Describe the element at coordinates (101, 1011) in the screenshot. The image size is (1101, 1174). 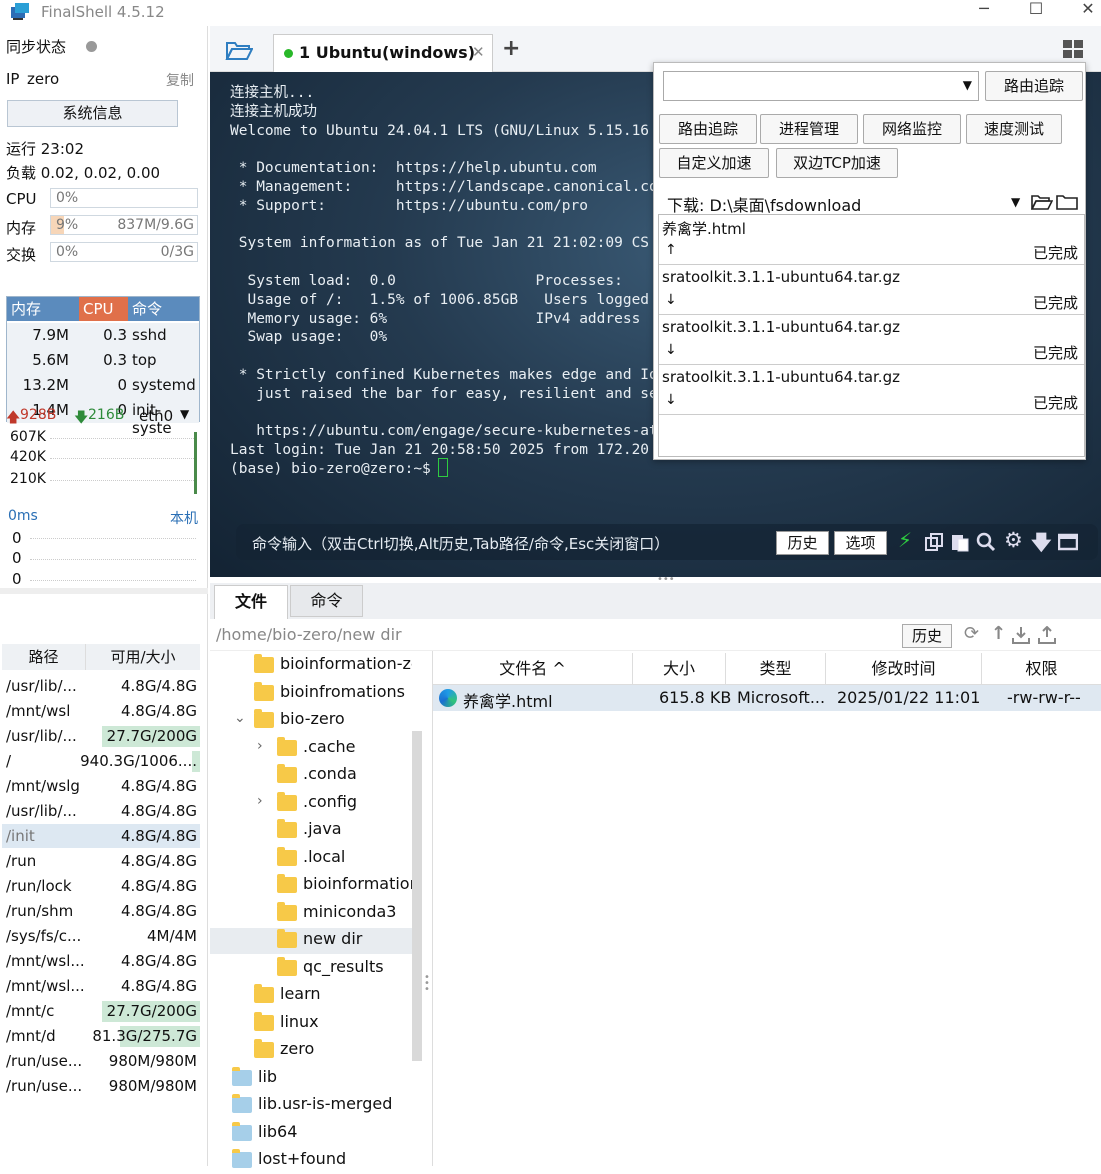
I see `disk-row: /mnt/c 27.7G/200G` at that location.